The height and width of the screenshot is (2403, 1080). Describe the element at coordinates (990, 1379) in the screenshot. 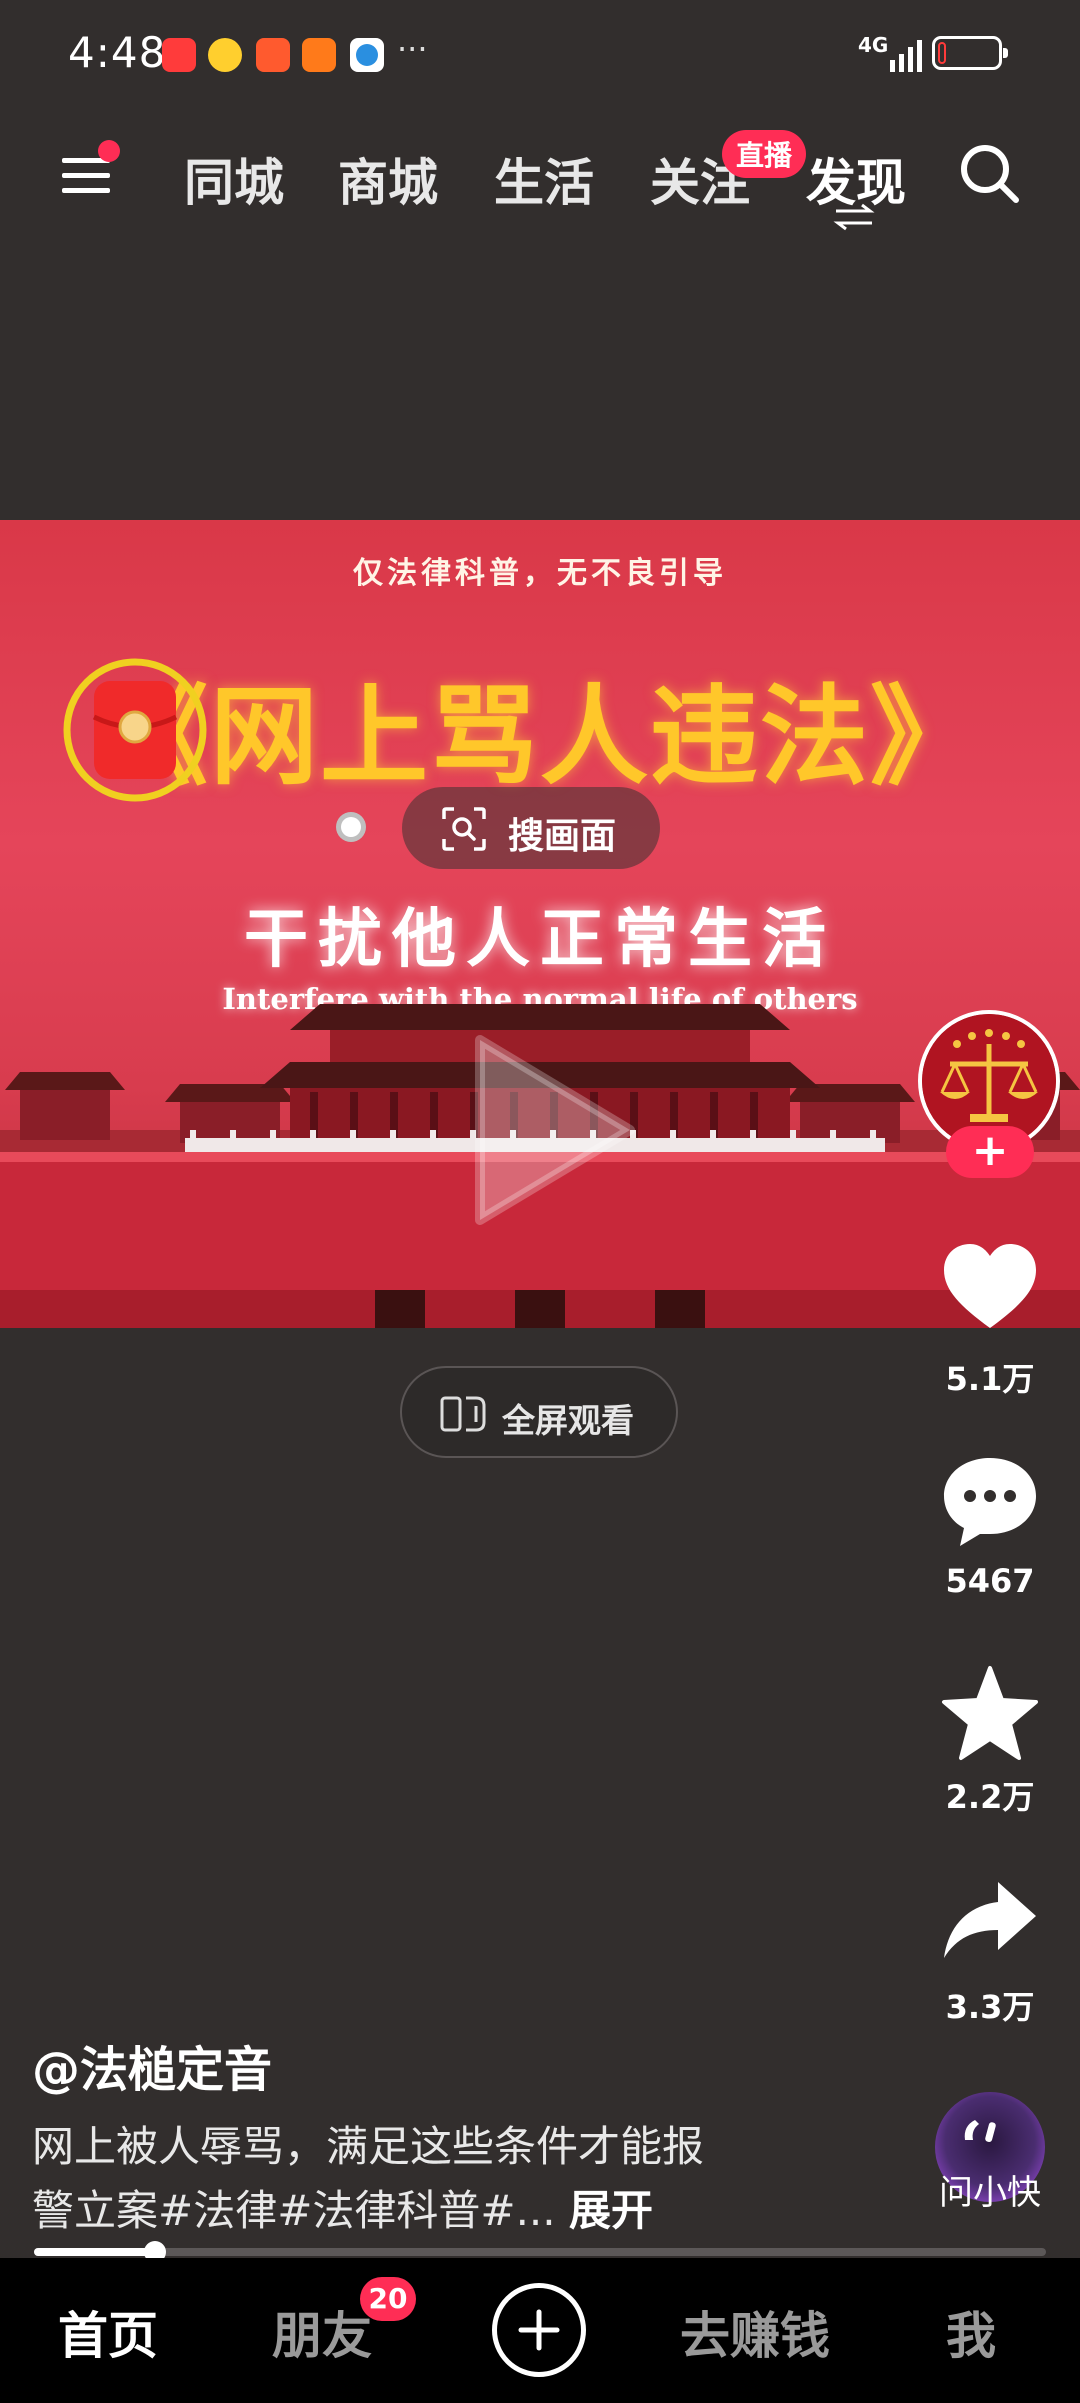

I see `like-count: 5.1万` at that location.